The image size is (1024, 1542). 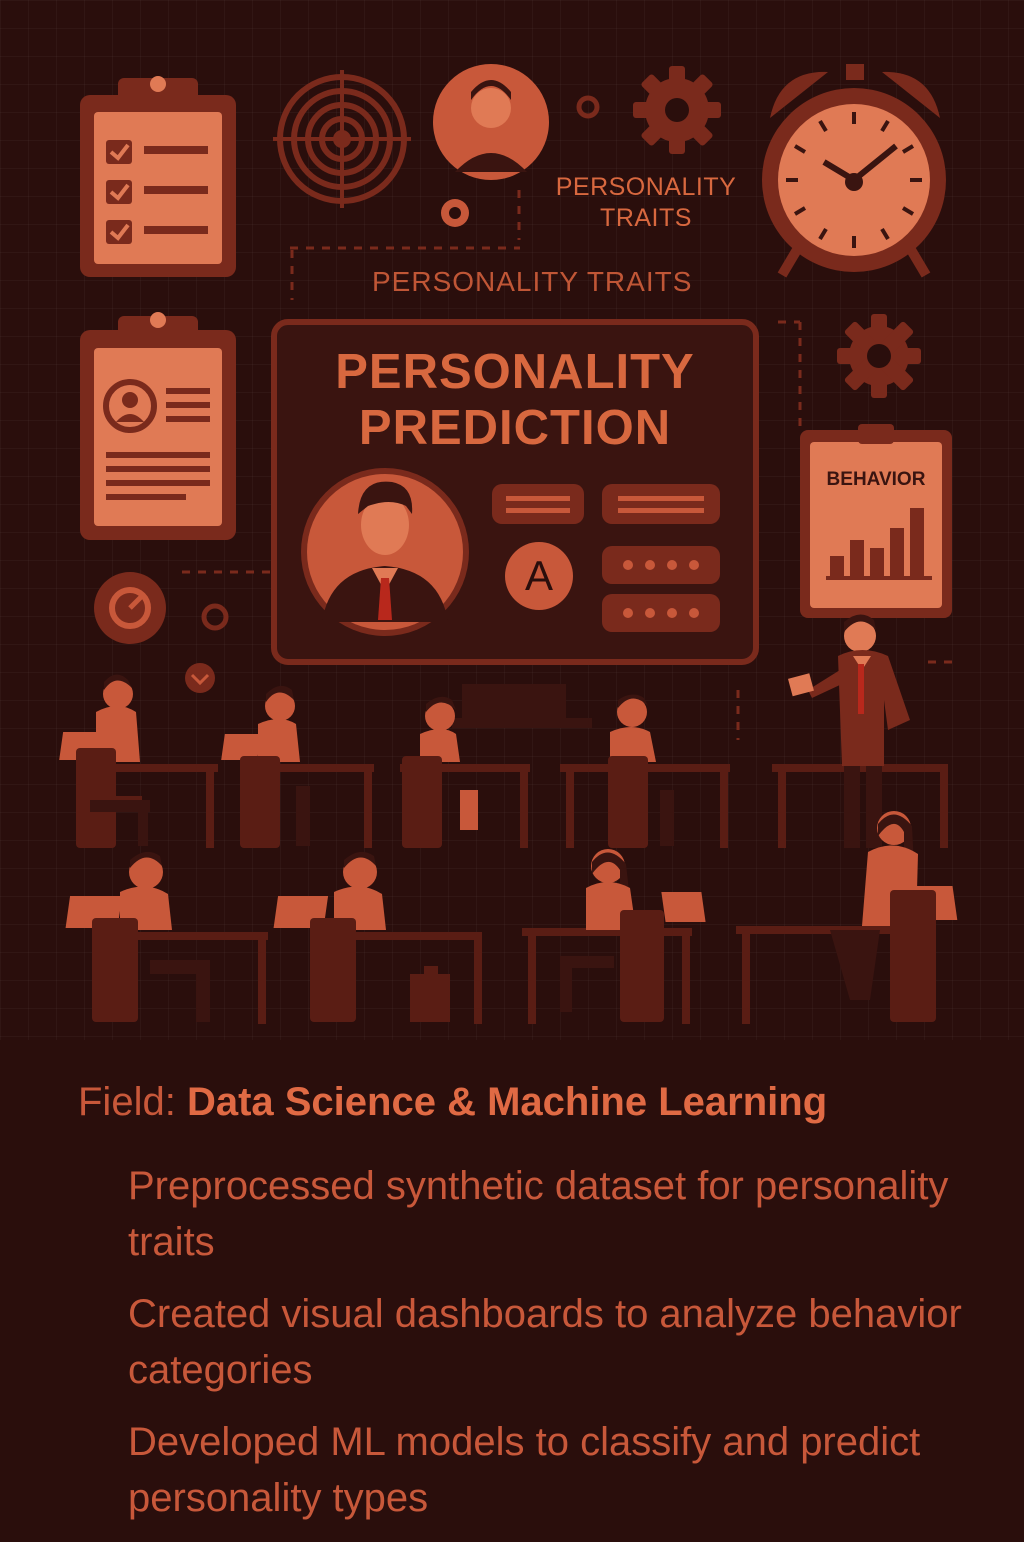 I want to click on field-prefix: Field:, so click(x=127, y=1102).